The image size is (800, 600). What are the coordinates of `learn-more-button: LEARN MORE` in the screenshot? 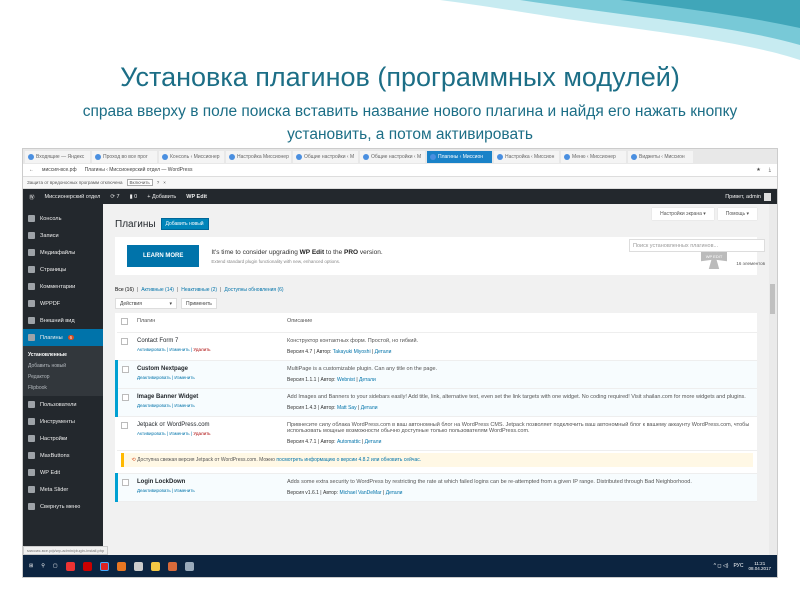 It's located at (163, 256).